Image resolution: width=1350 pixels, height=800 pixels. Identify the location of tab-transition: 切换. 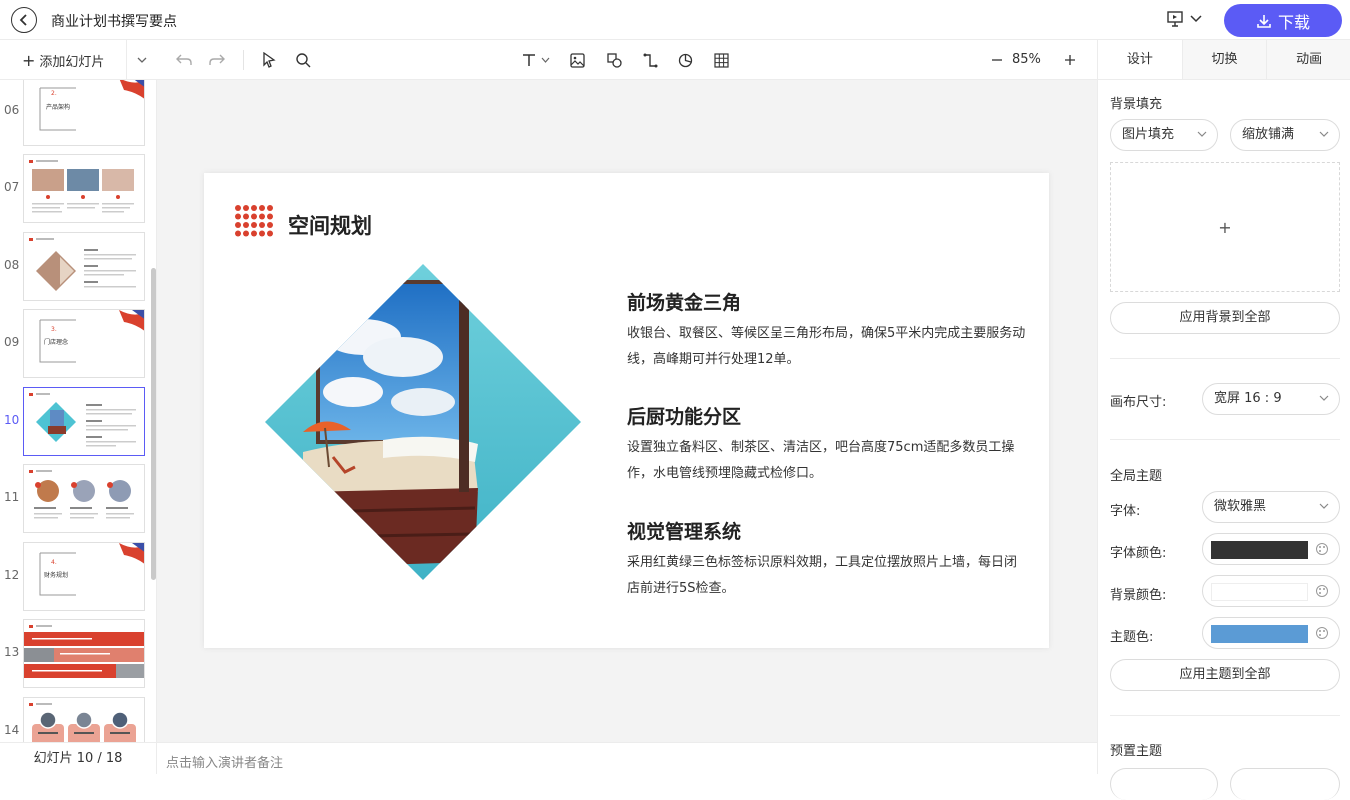
(1224, 59).